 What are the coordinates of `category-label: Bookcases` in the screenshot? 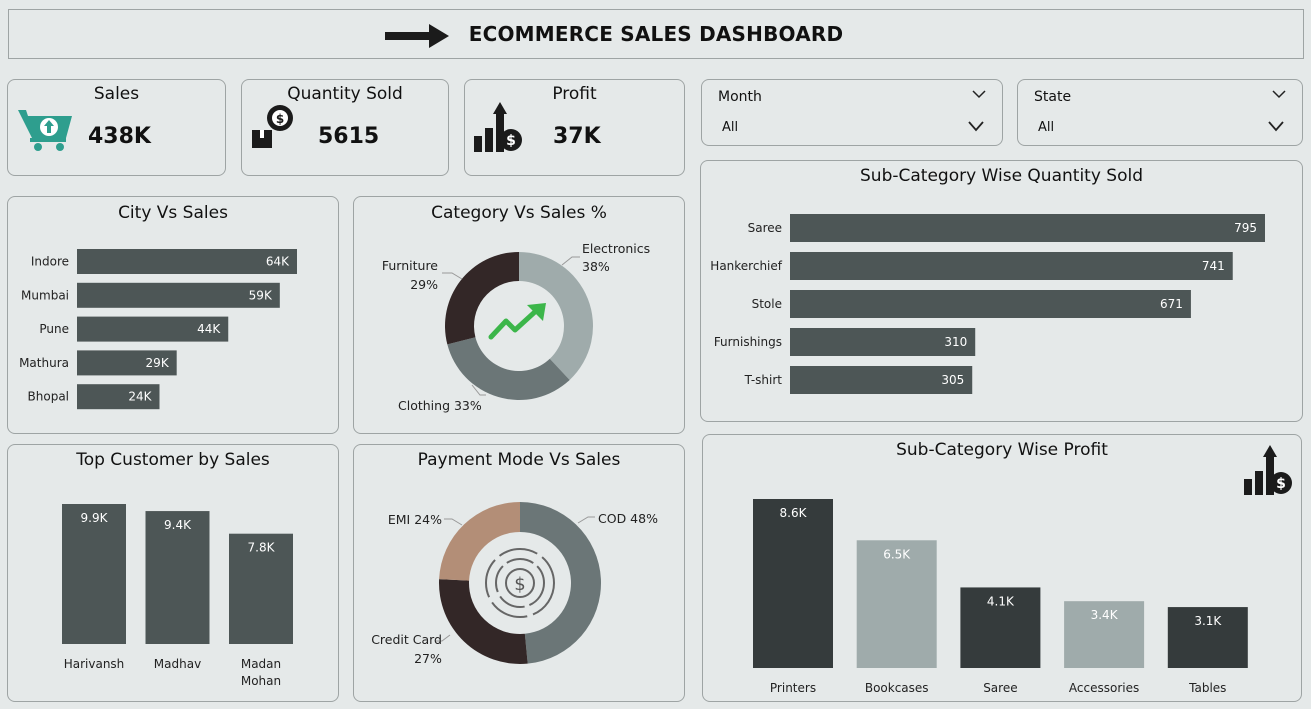 It's located at (897, 688).